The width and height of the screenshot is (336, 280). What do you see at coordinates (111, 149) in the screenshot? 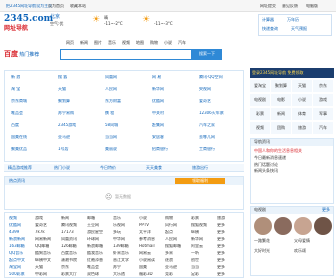
I see `site-link: 美丽说` at bounding box center [111, 149].